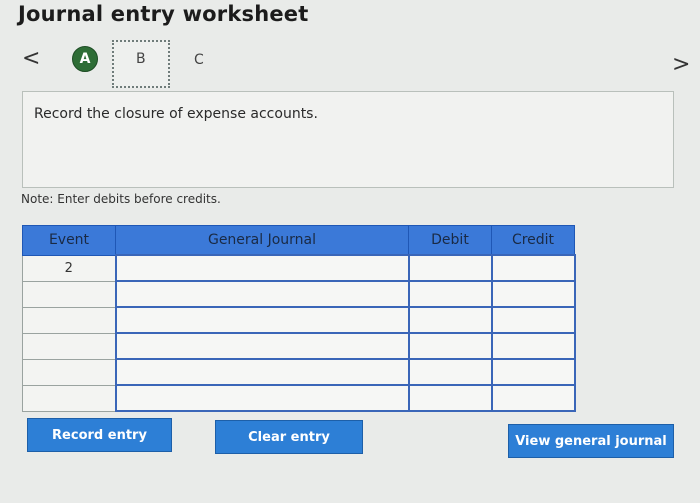  What do you see at coordinates (99, 435) in the screenshot?
I see `record-entry-button: Record entry` at bounding box center [99, 435].